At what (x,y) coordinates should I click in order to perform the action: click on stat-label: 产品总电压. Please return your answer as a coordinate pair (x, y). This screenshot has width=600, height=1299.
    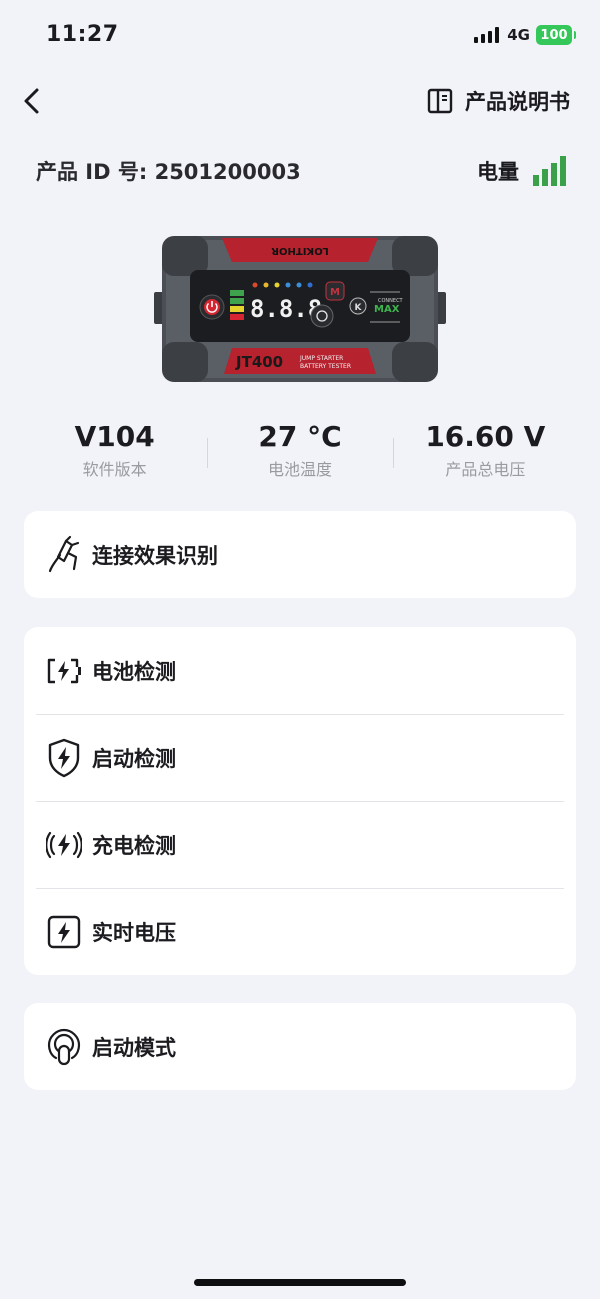
    Looking at the image, I should click on (485, 469).